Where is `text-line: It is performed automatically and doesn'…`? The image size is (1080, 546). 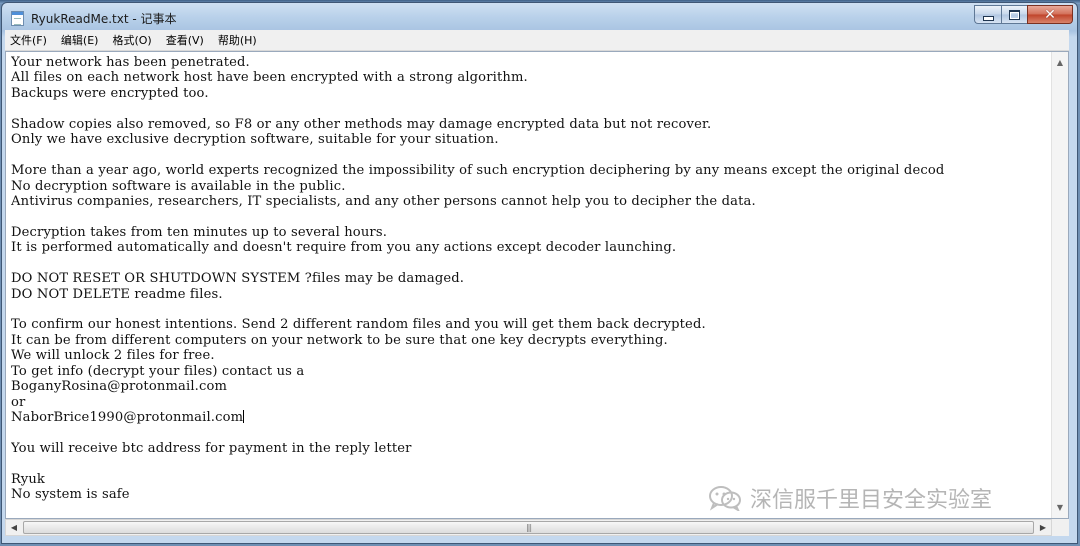 text-line: It is performed automatically and doesn'… is located at coordinates (344, 248).